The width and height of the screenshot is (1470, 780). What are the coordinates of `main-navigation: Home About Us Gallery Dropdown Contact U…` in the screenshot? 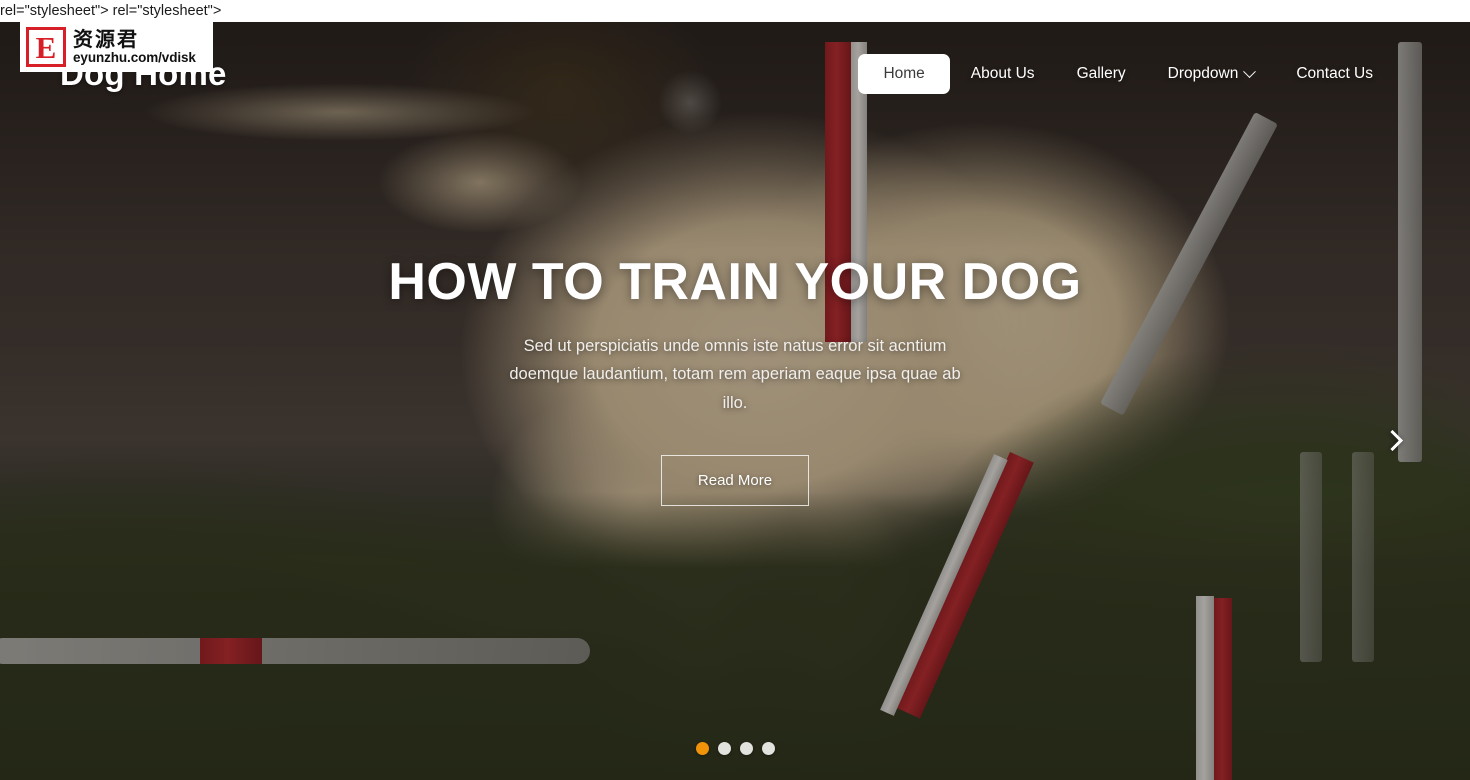 It's located at (1126, 74).